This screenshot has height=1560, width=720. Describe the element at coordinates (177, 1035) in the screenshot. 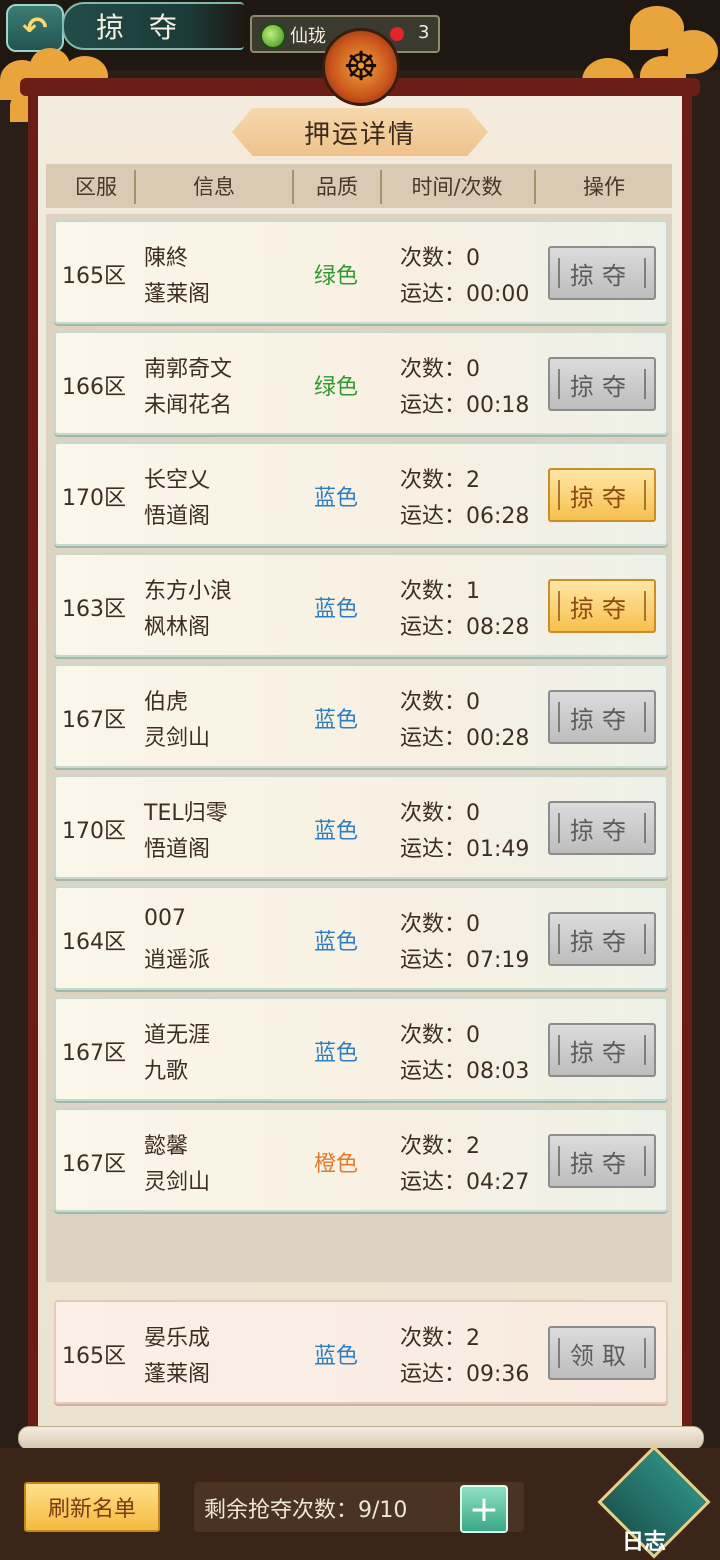

I see `row-player-name: 道无涯` at that location.